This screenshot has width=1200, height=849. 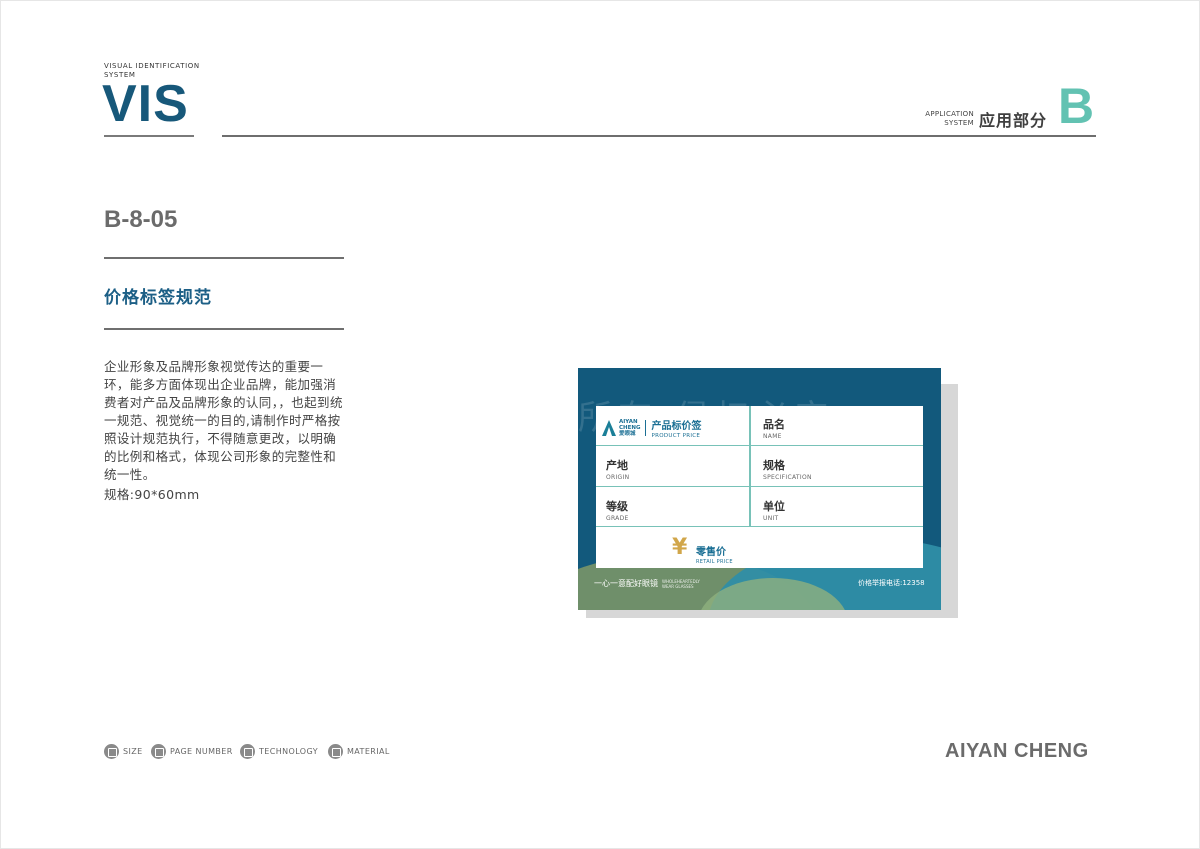 I want to click on footer-page-number-label: PAGE NUMBER, so click(x=201, y=751).